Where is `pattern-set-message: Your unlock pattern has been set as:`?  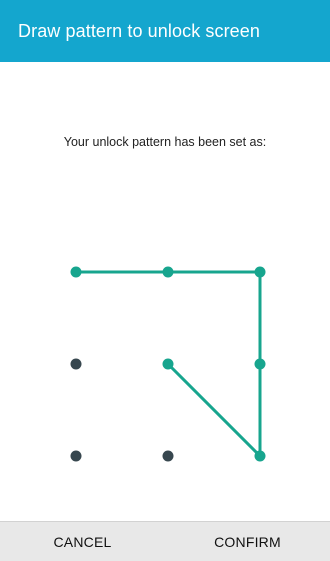 pattern-set-message: Your unlock pattern has been set as: is located at coordinates (165, 142).